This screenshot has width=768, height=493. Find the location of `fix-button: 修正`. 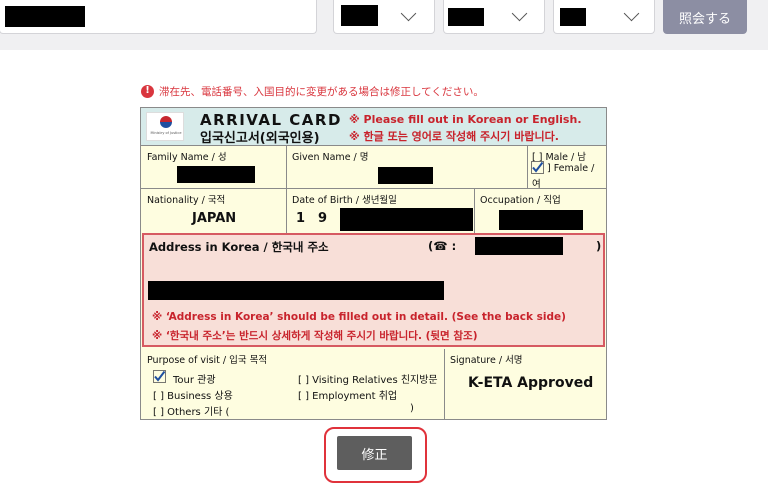

fix-button: 修正 is located at coordinates (374, 453).